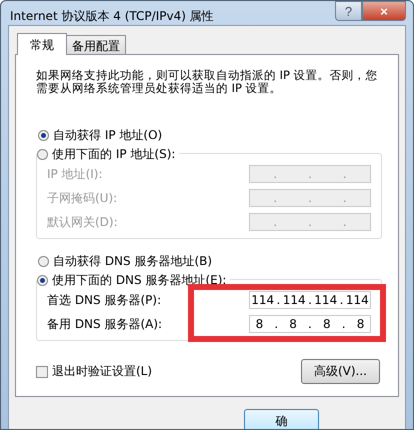 The image size is (414, 430). Describe the element at coordinates (104, 324) in the screenshot. I see `field-label: 备用 DNS 服务器(A):` at that location.